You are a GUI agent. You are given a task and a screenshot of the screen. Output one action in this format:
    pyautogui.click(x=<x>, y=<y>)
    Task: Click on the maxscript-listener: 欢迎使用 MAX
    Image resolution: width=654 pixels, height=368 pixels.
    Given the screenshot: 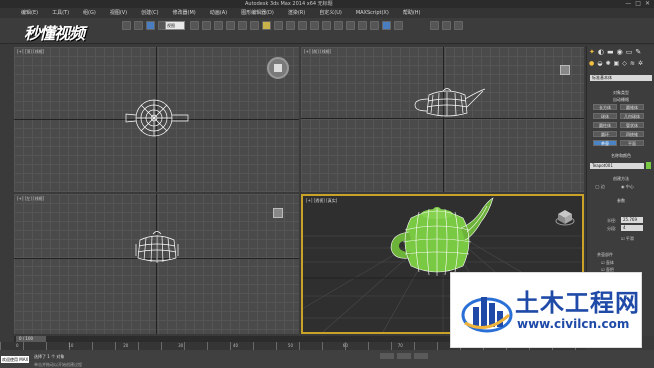 What is the action you would take?
    pyautogui.click(x=15, y=359)
    